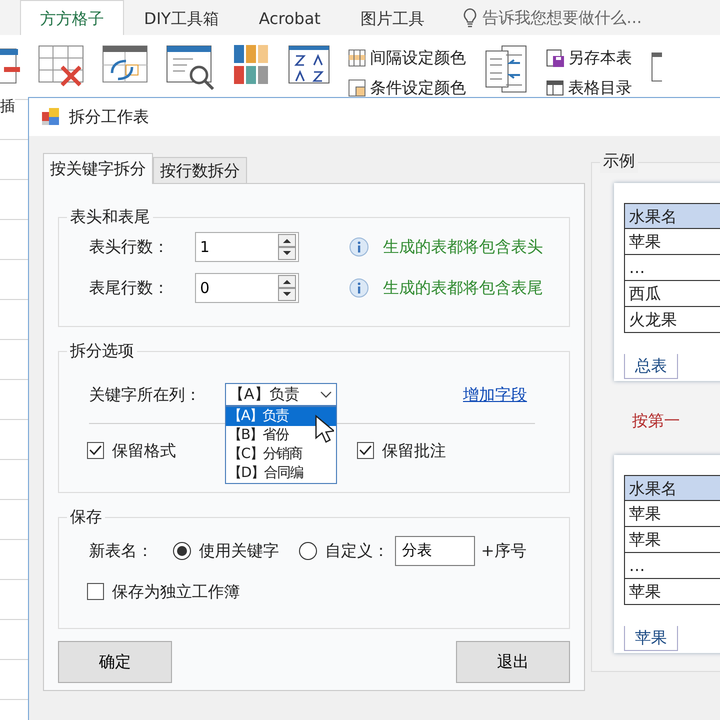 This screenshot has width=720, height=720. What do you see at coordinates (506, 69) in the screenshot?
I see `list-arrows-icon` at bounding box center [506, 69].